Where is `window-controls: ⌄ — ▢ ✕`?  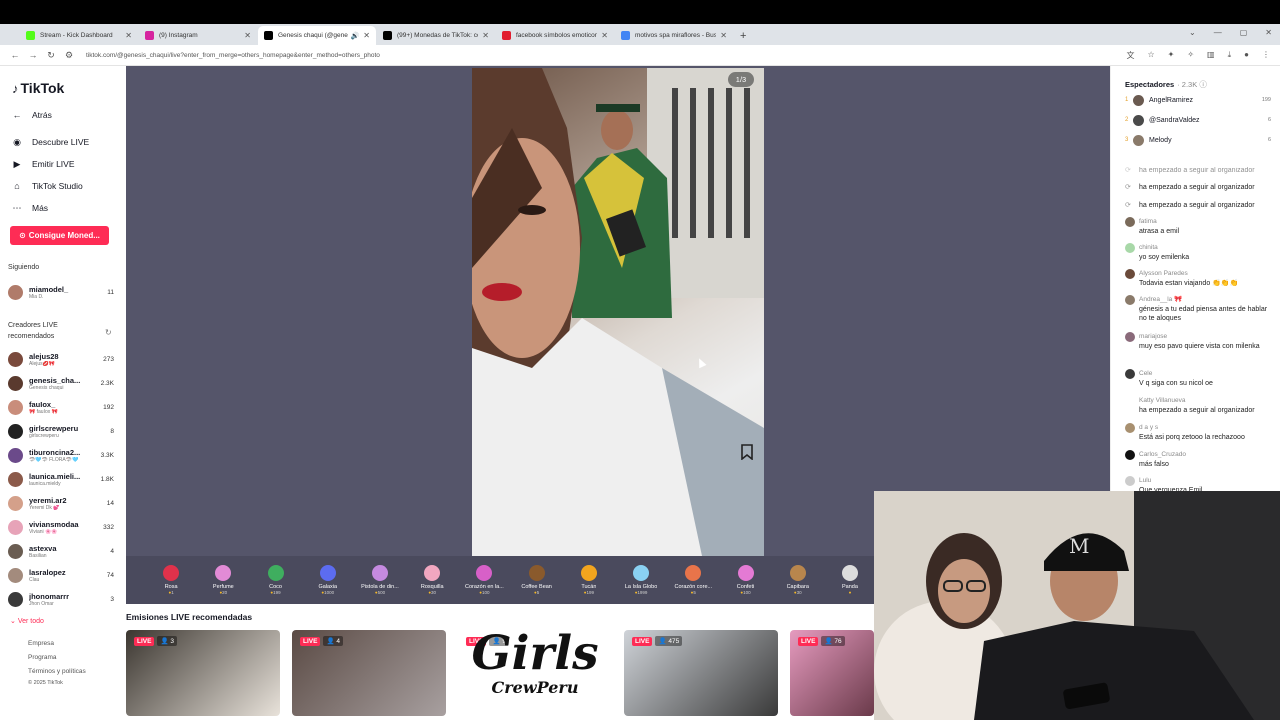 window-controls: ⌄ — ▢ ✕ is located at coordinates (1230, 32).